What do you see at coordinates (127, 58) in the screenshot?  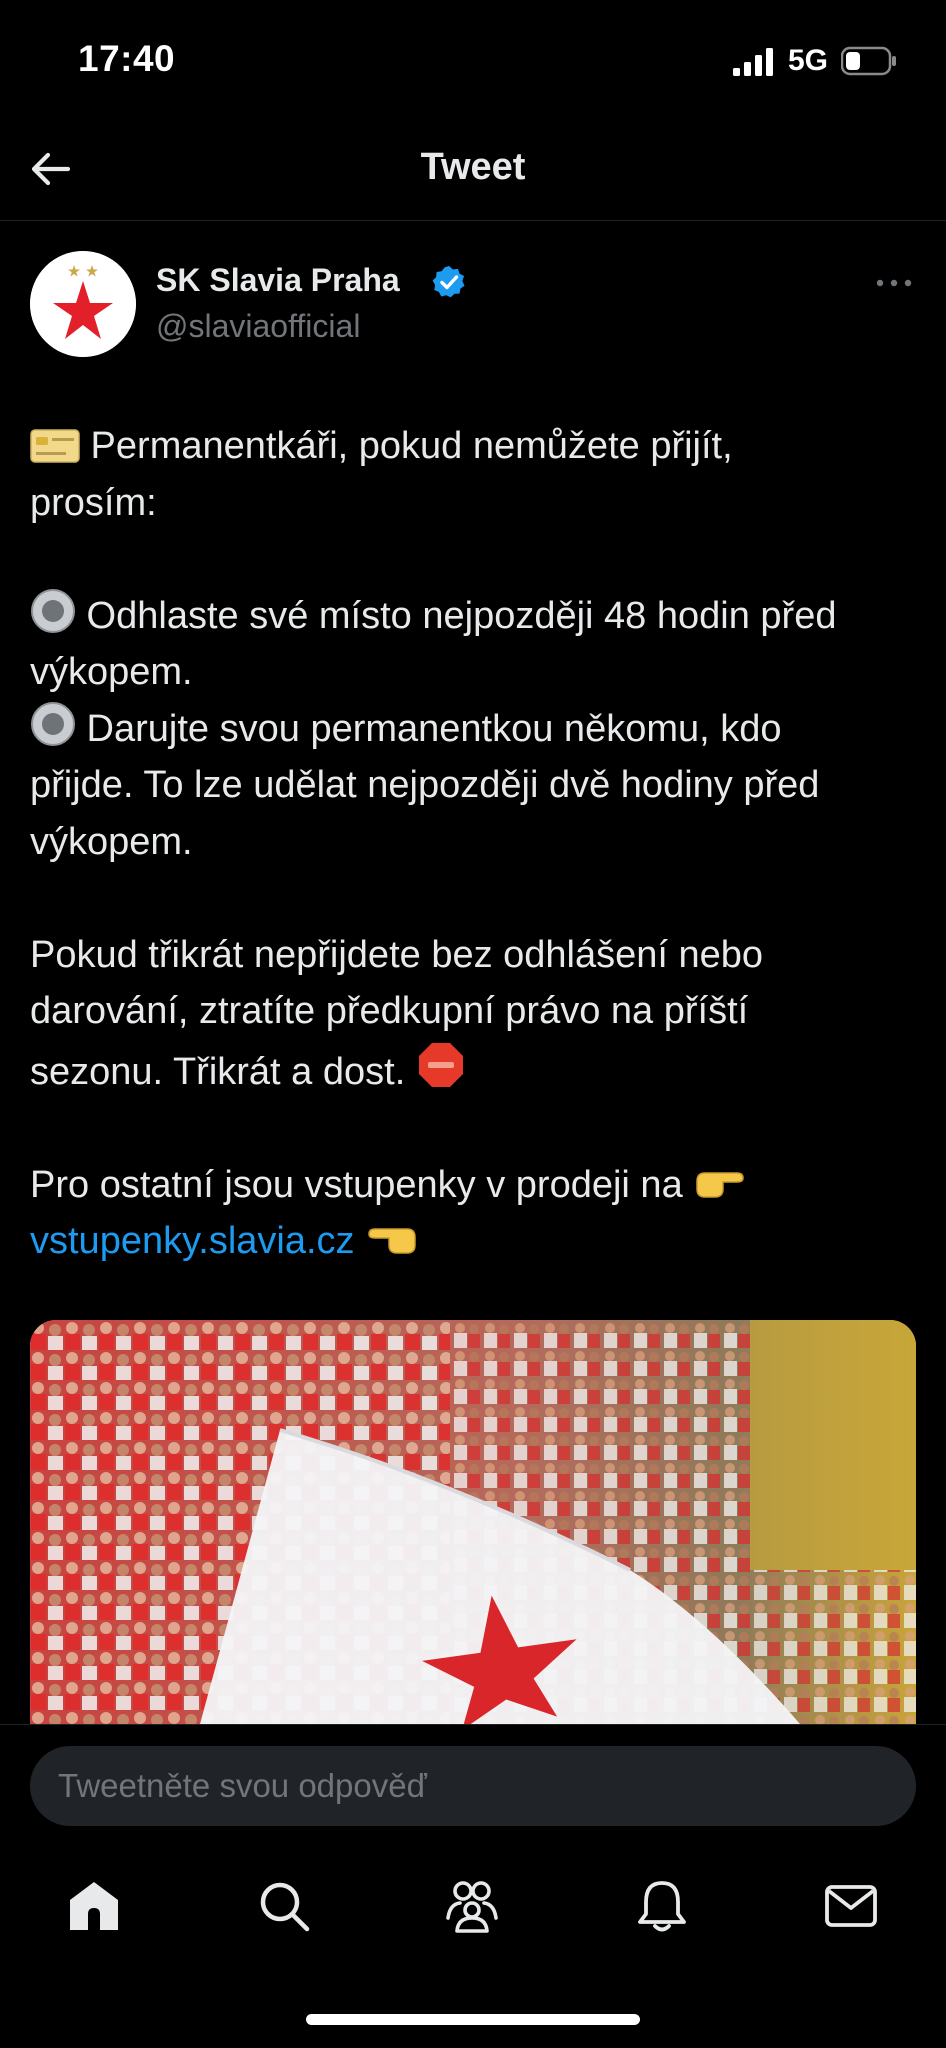 I see `status-time: 17:40` at bounding box center [127, 58].